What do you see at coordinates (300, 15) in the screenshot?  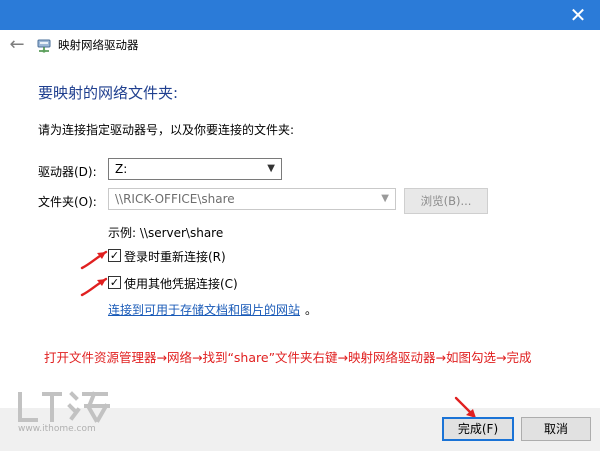 I see `title-bar: ✕` at bounding box center [300, 15].